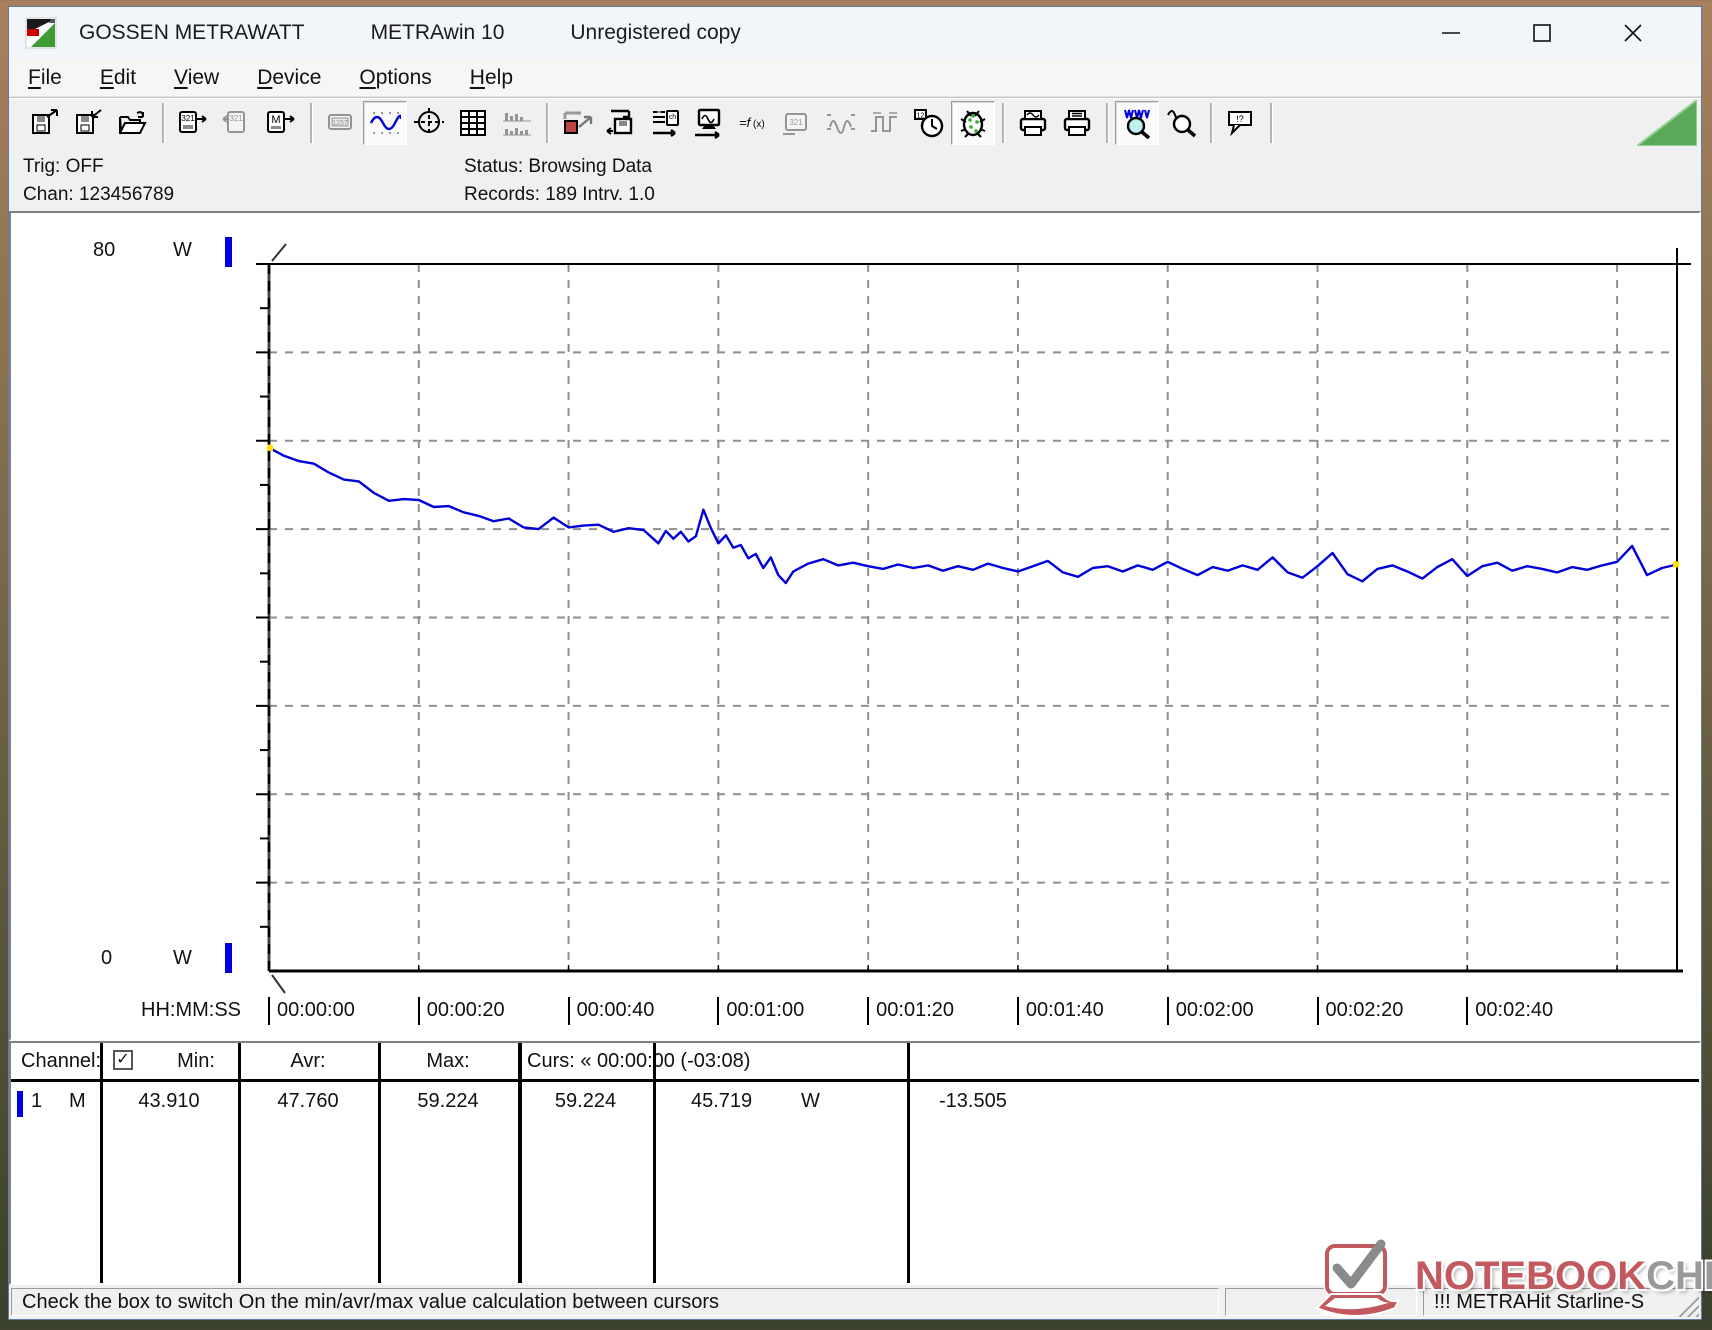 Image resolution: width=1712 pixels, height=1330 pixels. I want to click on svg-text: 12, so click(921, 115).